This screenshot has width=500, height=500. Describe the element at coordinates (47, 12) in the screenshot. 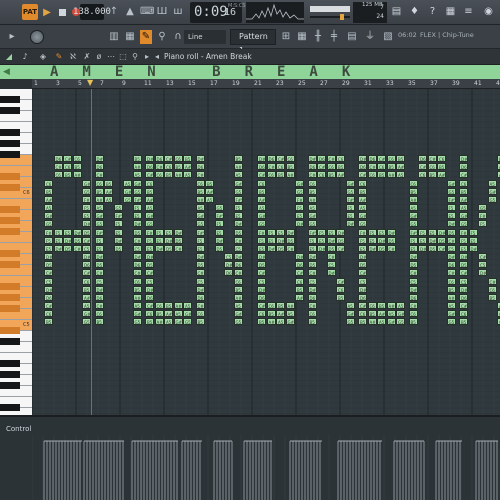

I see `play-button: ▶` at that location.